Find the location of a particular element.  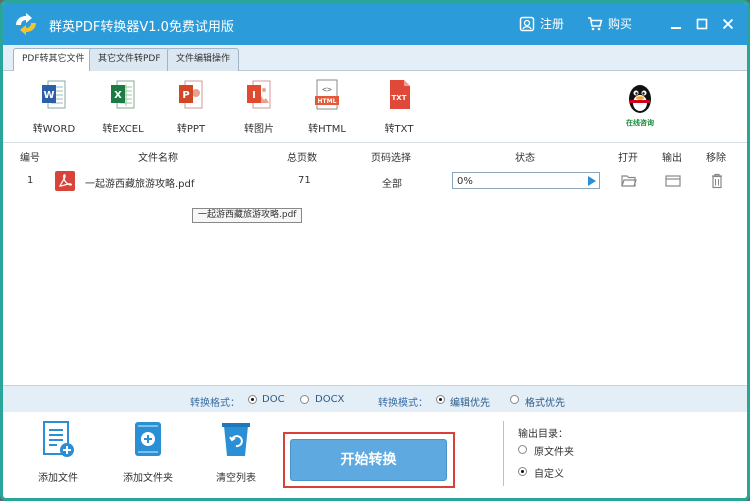

output-custom-label: 自定义 is located at coordinates (549, 472).